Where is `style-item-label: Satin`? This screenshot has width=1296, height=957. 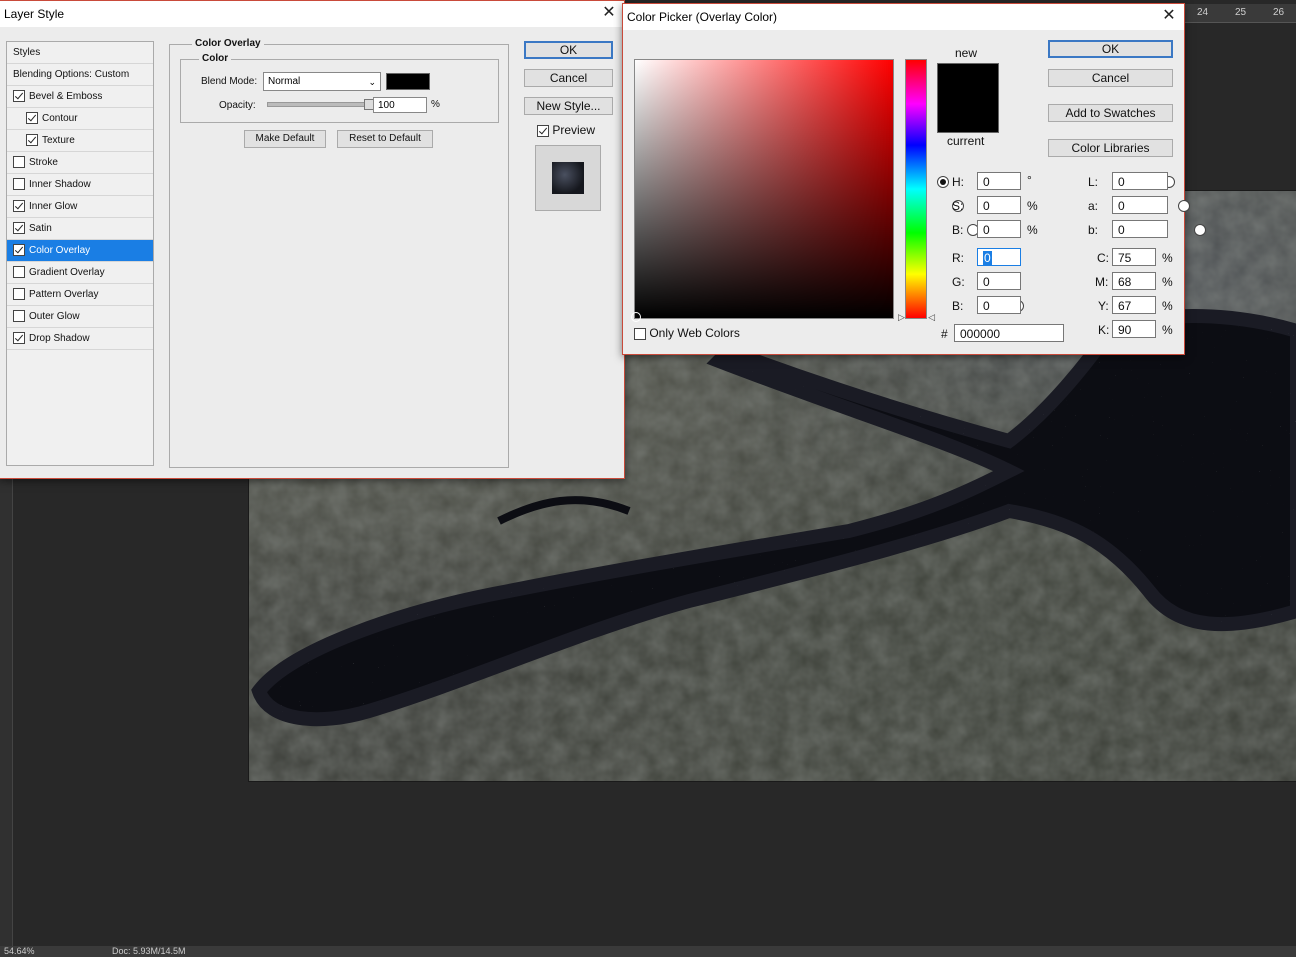
style-item-label: Satin is located at coordinates (40, 228).